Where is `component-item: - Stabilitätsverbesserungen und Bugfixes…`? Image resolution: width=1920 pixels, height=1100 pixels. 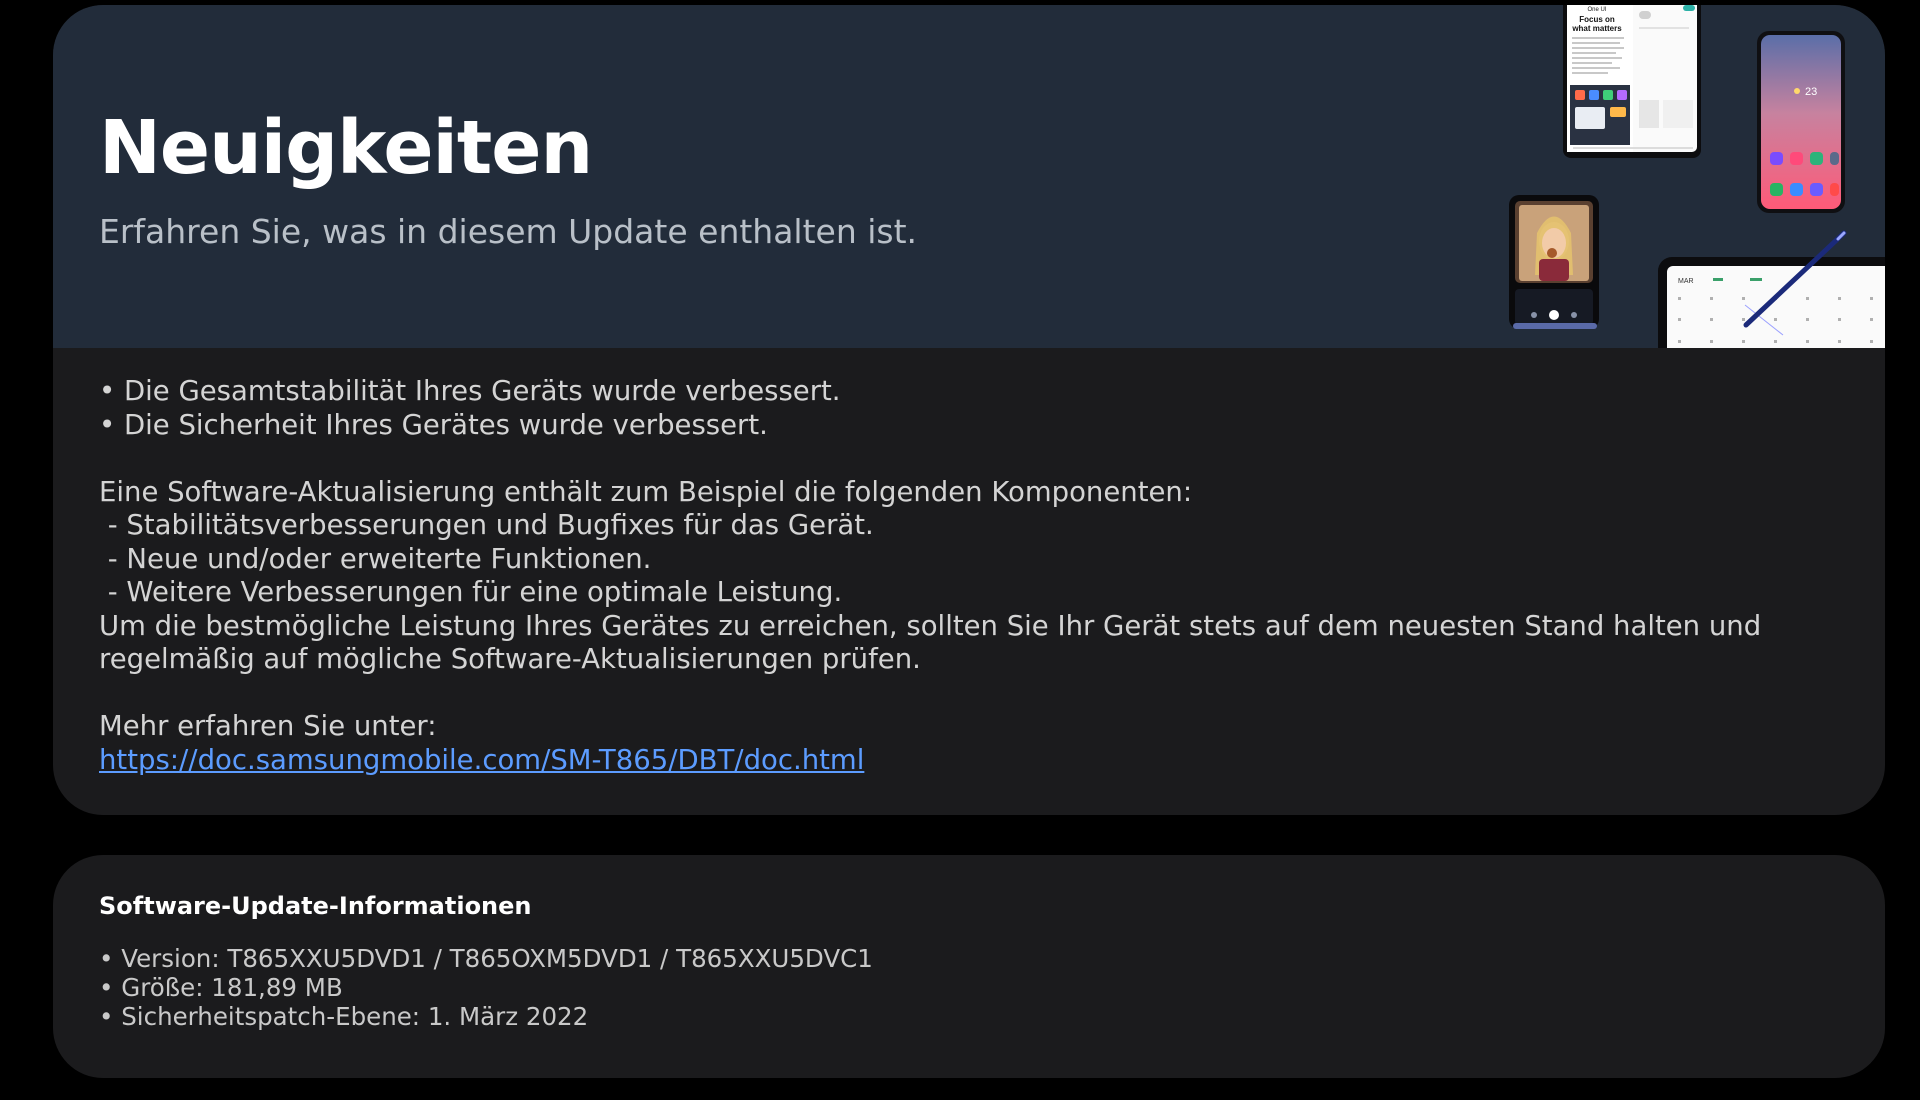
component-item: - Stabilitätsverbesserungen und Bugfixes… is located at coordinates (486, 525).